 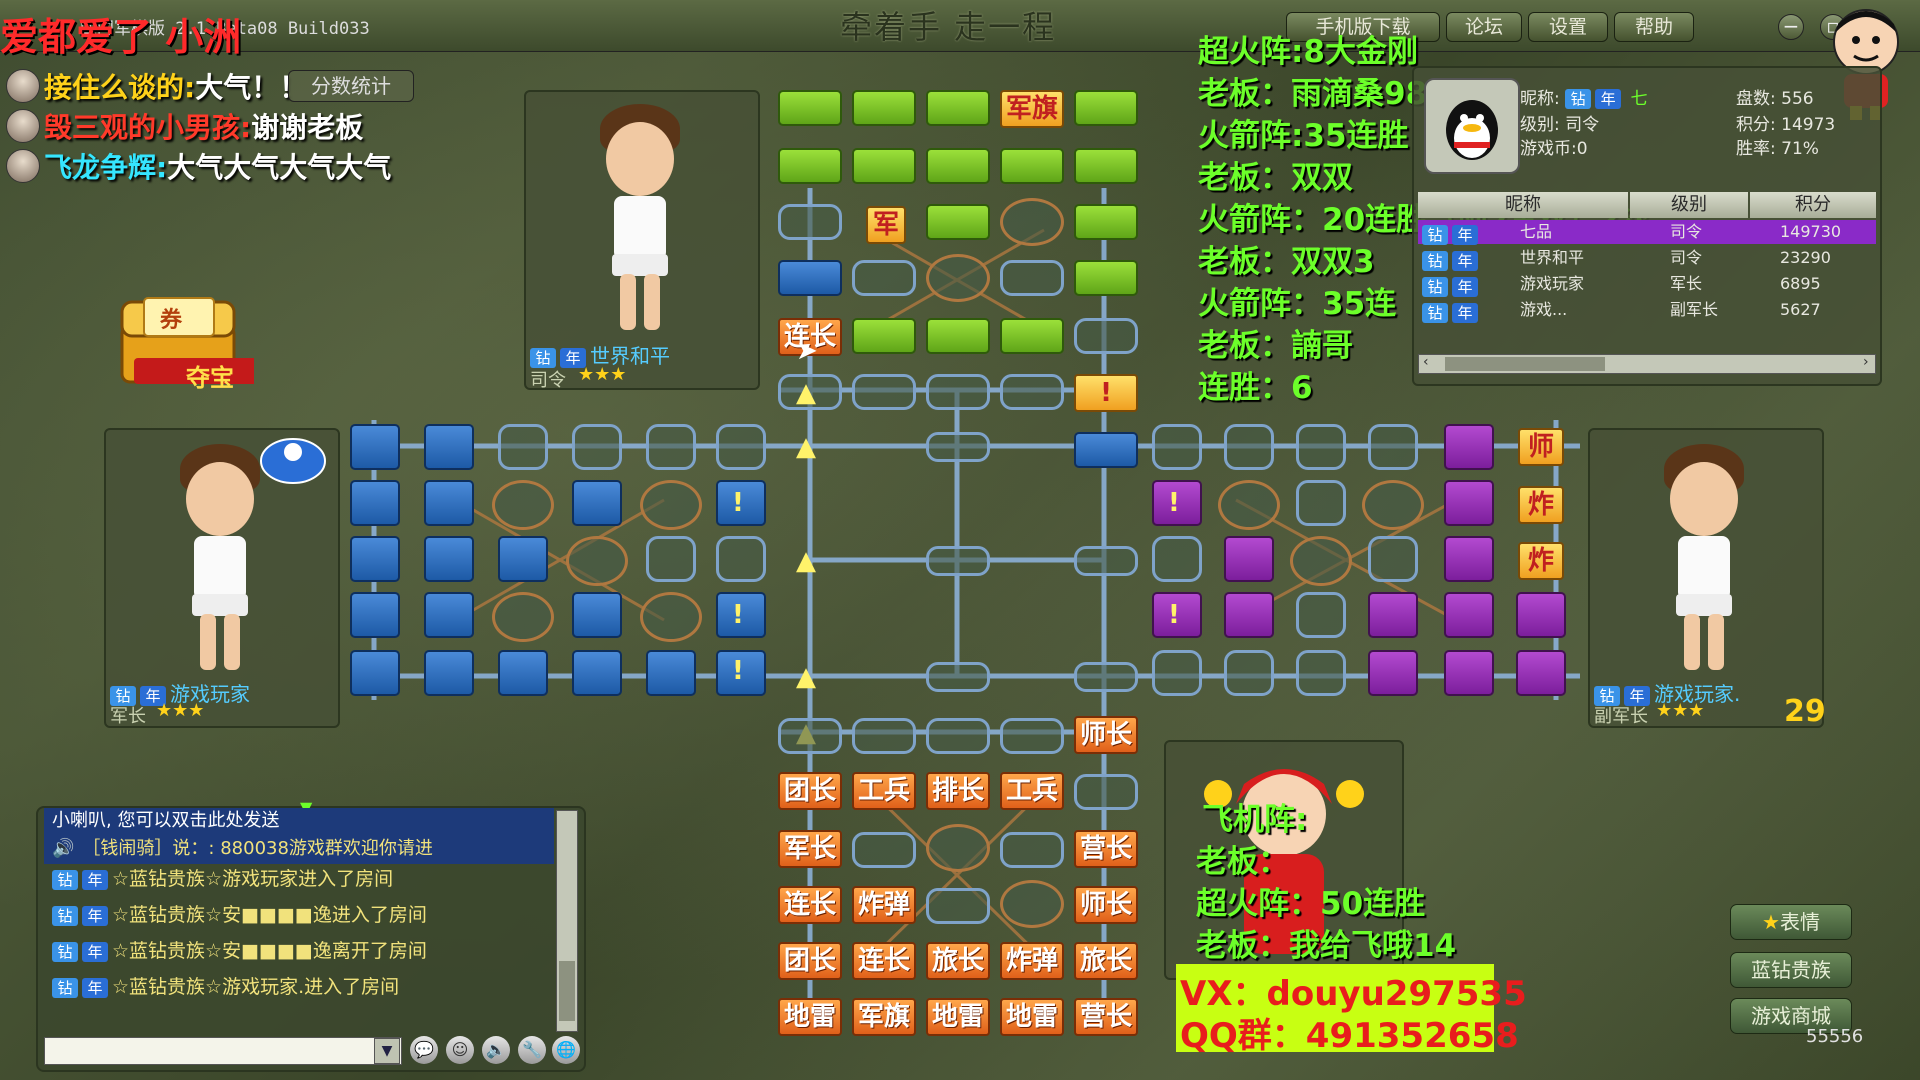 I want to click on chat-input, so click(x=223, y=1051).